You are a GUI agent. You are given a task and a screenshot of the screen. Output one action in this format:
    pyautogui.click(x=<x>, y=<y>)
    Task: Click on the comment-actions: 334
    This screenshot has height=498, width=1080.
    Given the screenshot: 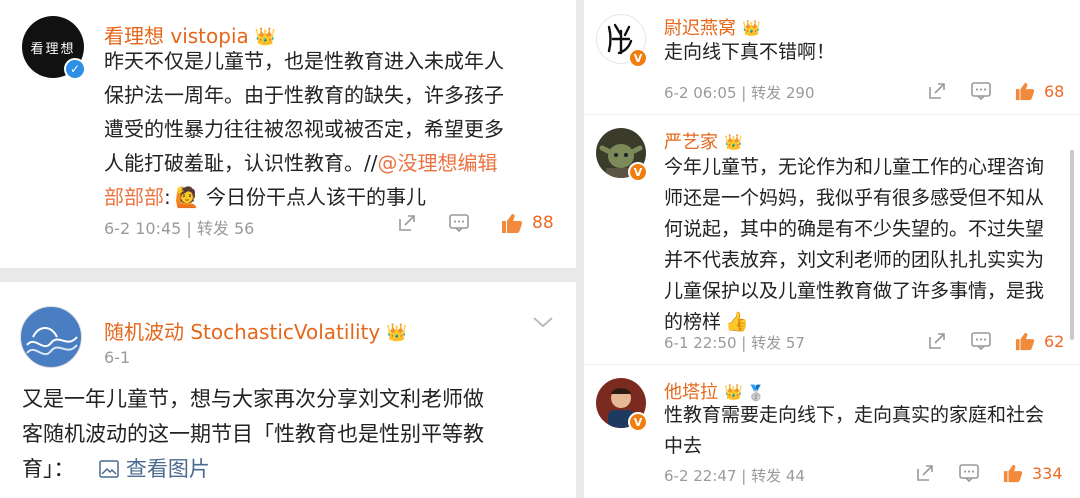 What is the action you would take?
    pyautogui.click(x=988, y=473)
    